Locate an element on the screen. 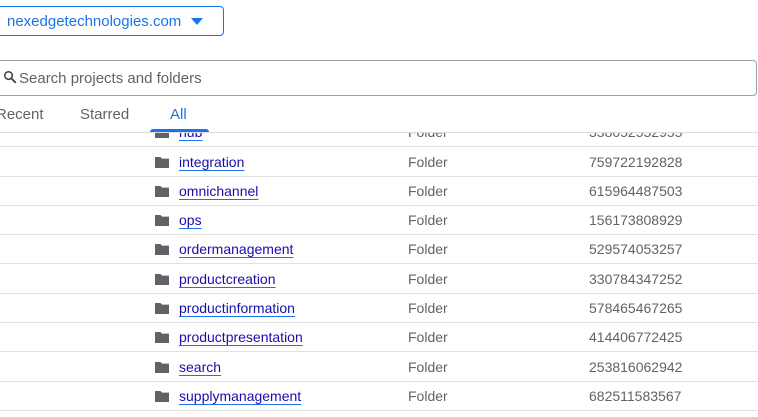  table-row: hub Folder 338052532955 is located at coordinates (379, 140).